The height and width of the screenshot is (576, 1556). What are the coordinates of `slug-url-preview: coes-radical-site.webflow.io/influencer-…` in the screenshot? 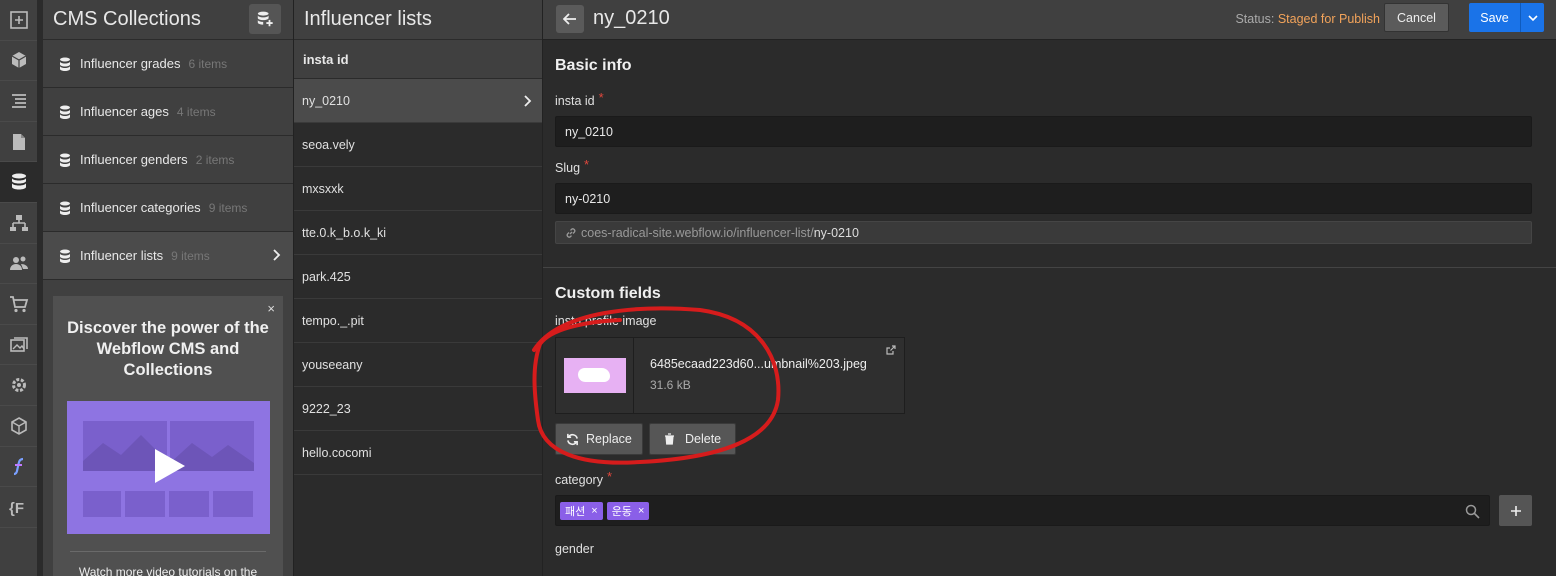 It's located at (1043, 232).